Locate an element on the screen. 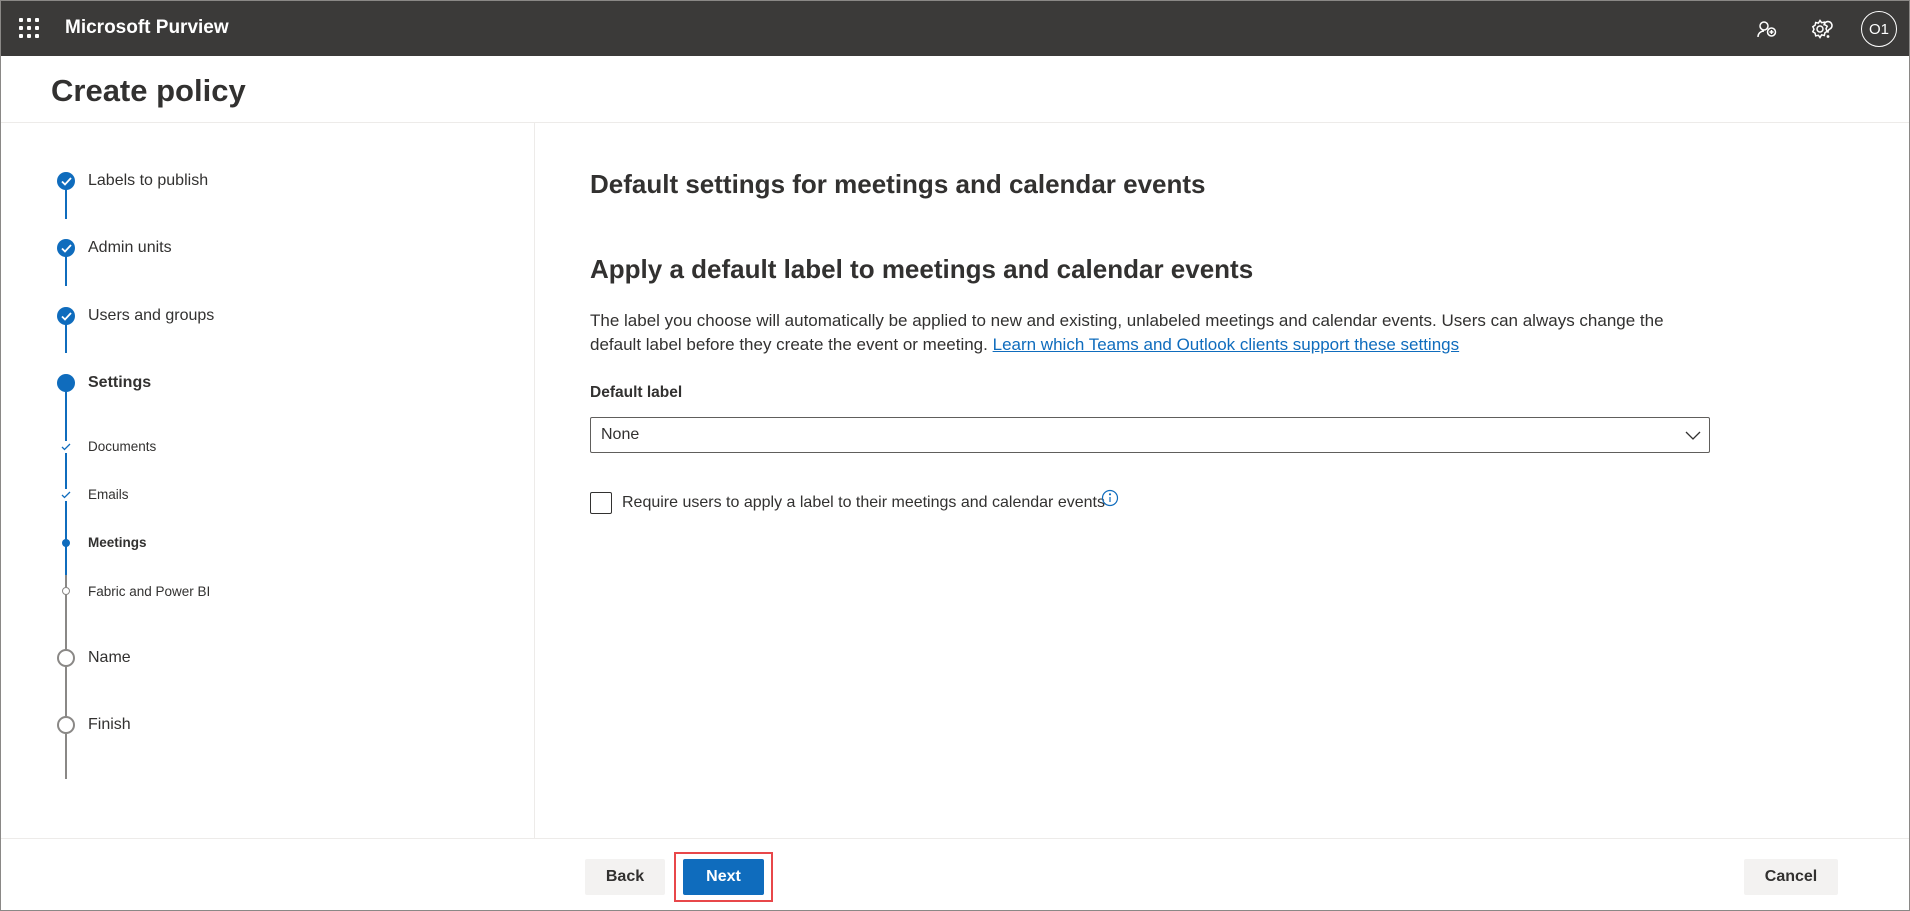  feedback-icon is located at coordinates (1767, 29).